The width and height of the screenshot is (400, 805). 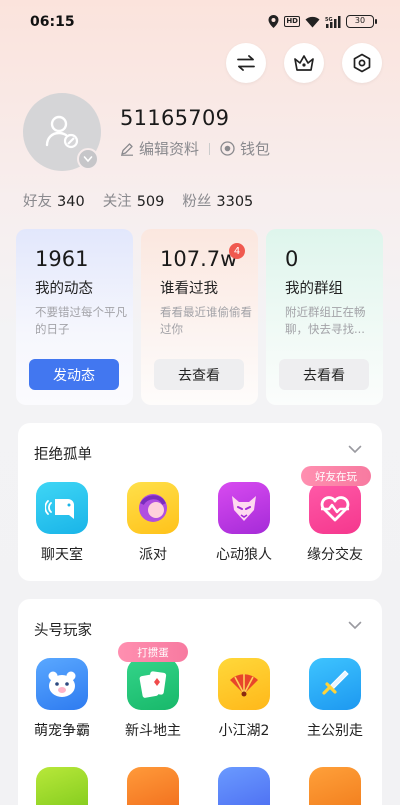 What do you see at coordinates (62, 259) in the screenshot?
I see `card-number: 1961` at bounding box center [62, 259].